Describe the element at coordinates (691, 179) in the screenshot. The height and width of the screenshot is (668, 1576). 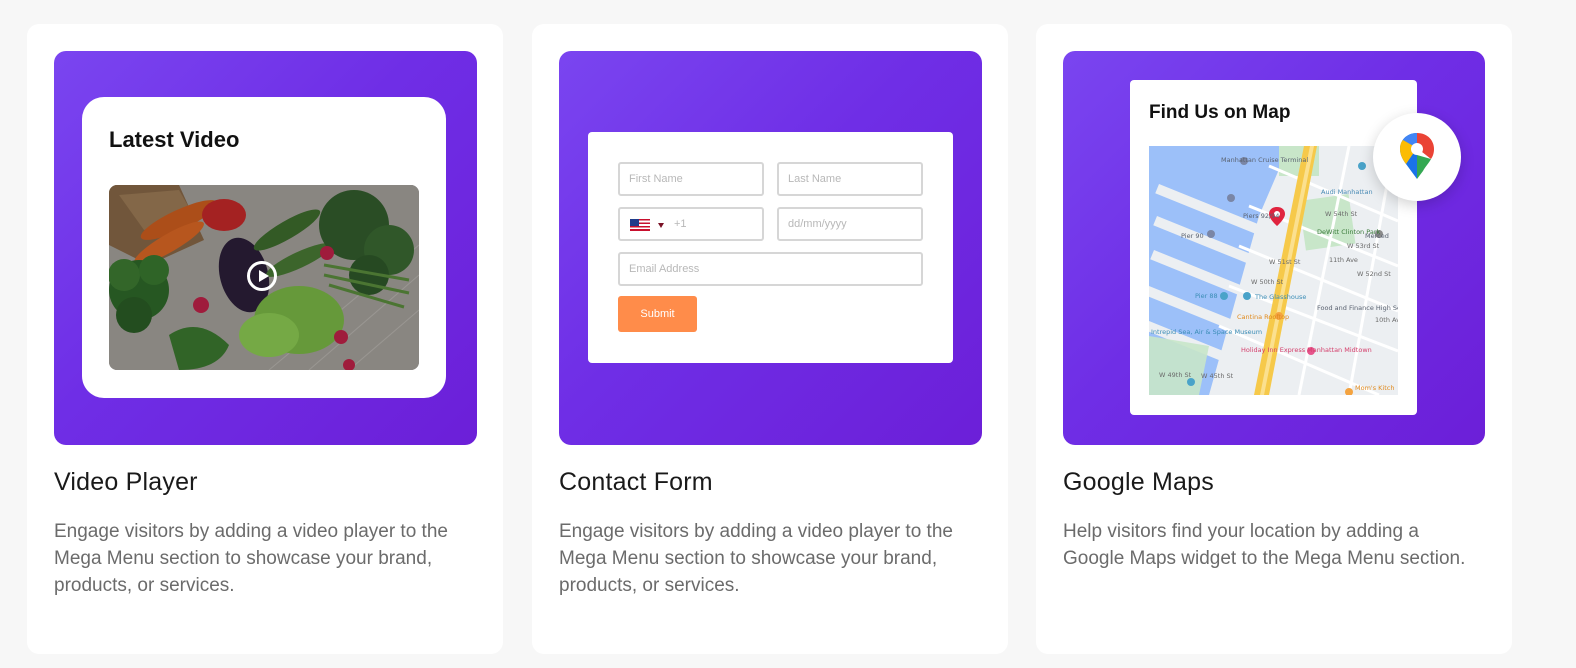
I see `first-name-field: First Name` at that location.